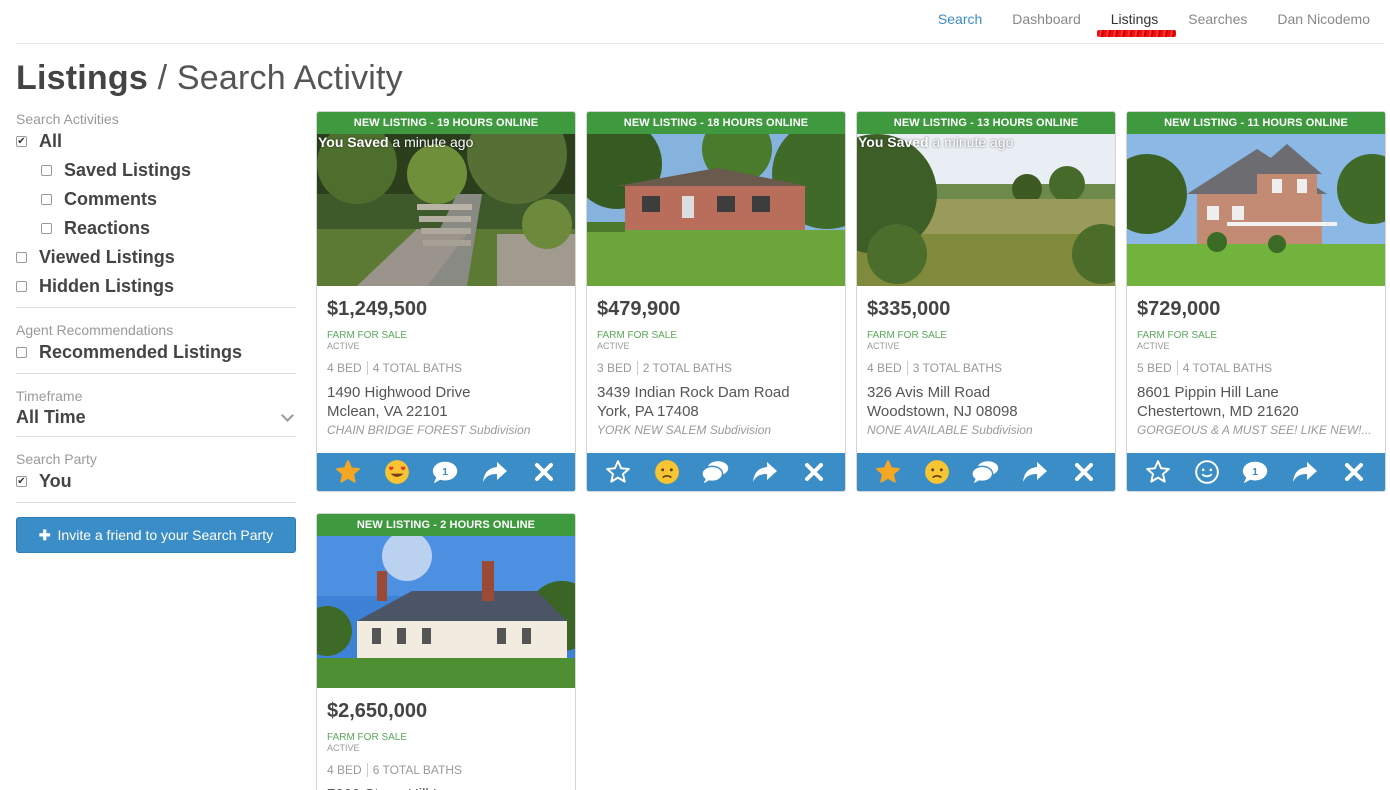 Image resolution: width=1390 pixels, height=790 pixels. What do you see at coordinates (107, 228) in the screenshot?
I see `filter-label: Reactions` at bounding box center [107, 228].